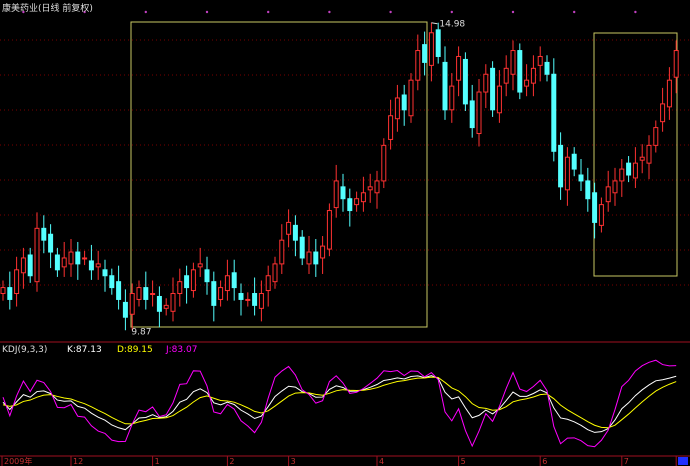 The height and width of the screenshot is (466, 690). What do you see at coordinates (47, 8) in the screenshot?
I see `chart-title: 康美药业(日线 前复权)` at bounding box center [47, 8].